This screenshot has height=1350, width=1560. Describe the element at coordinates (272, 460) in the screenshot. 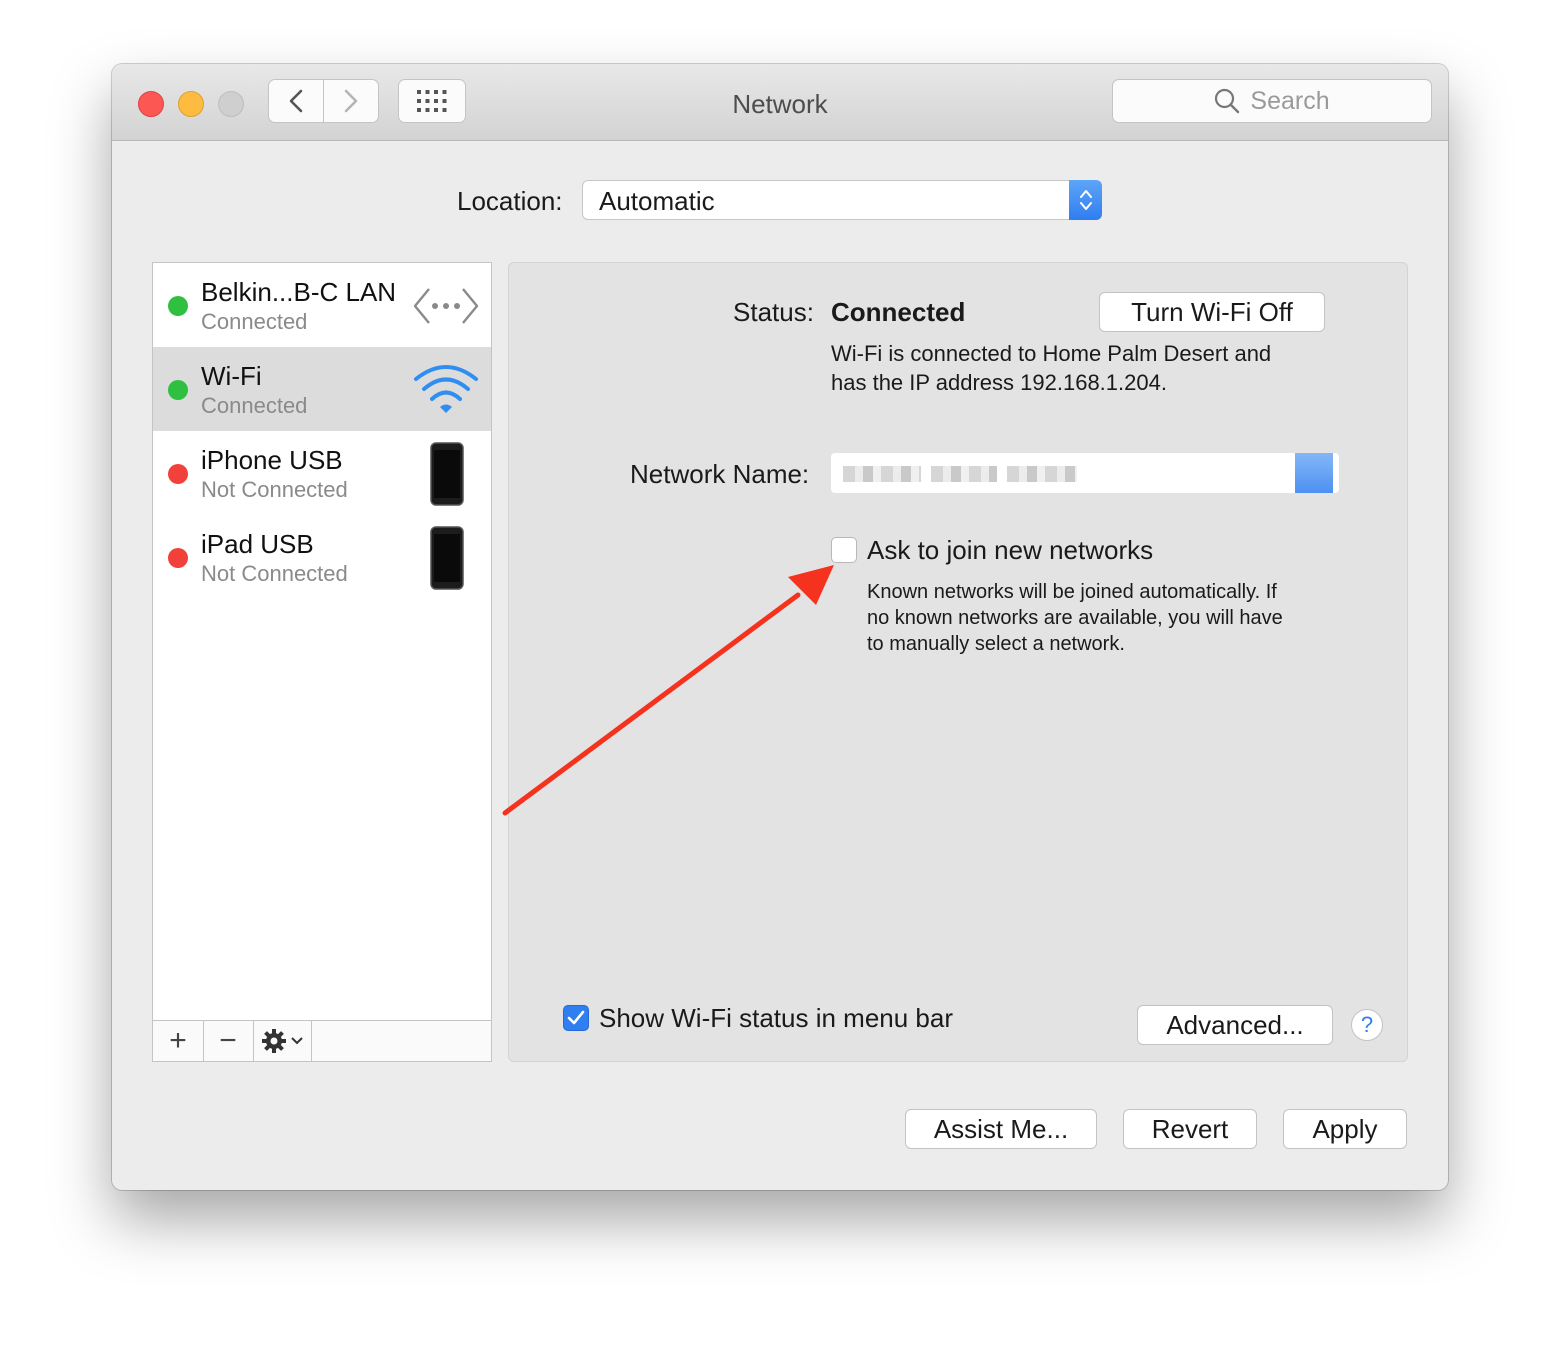

I see `service-name: iPhone USB` at that location.